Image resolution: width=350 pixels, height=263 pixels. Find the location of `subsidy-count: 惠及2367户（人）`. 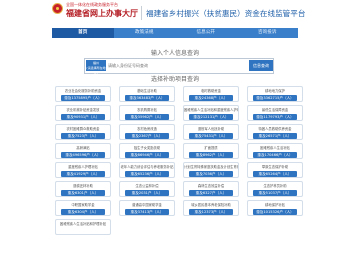

subsidy-count: 惠及2367户（人） is located at coordinates (147, 136).